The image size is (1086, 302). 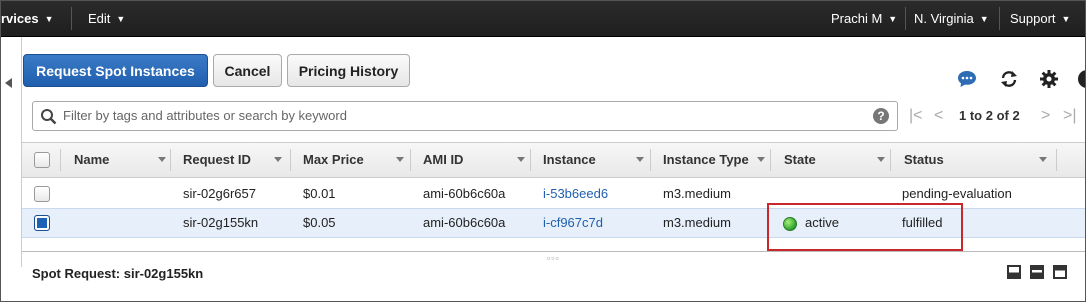 I want to click on last-page-icon: >|, so click(x=1070, y=116).